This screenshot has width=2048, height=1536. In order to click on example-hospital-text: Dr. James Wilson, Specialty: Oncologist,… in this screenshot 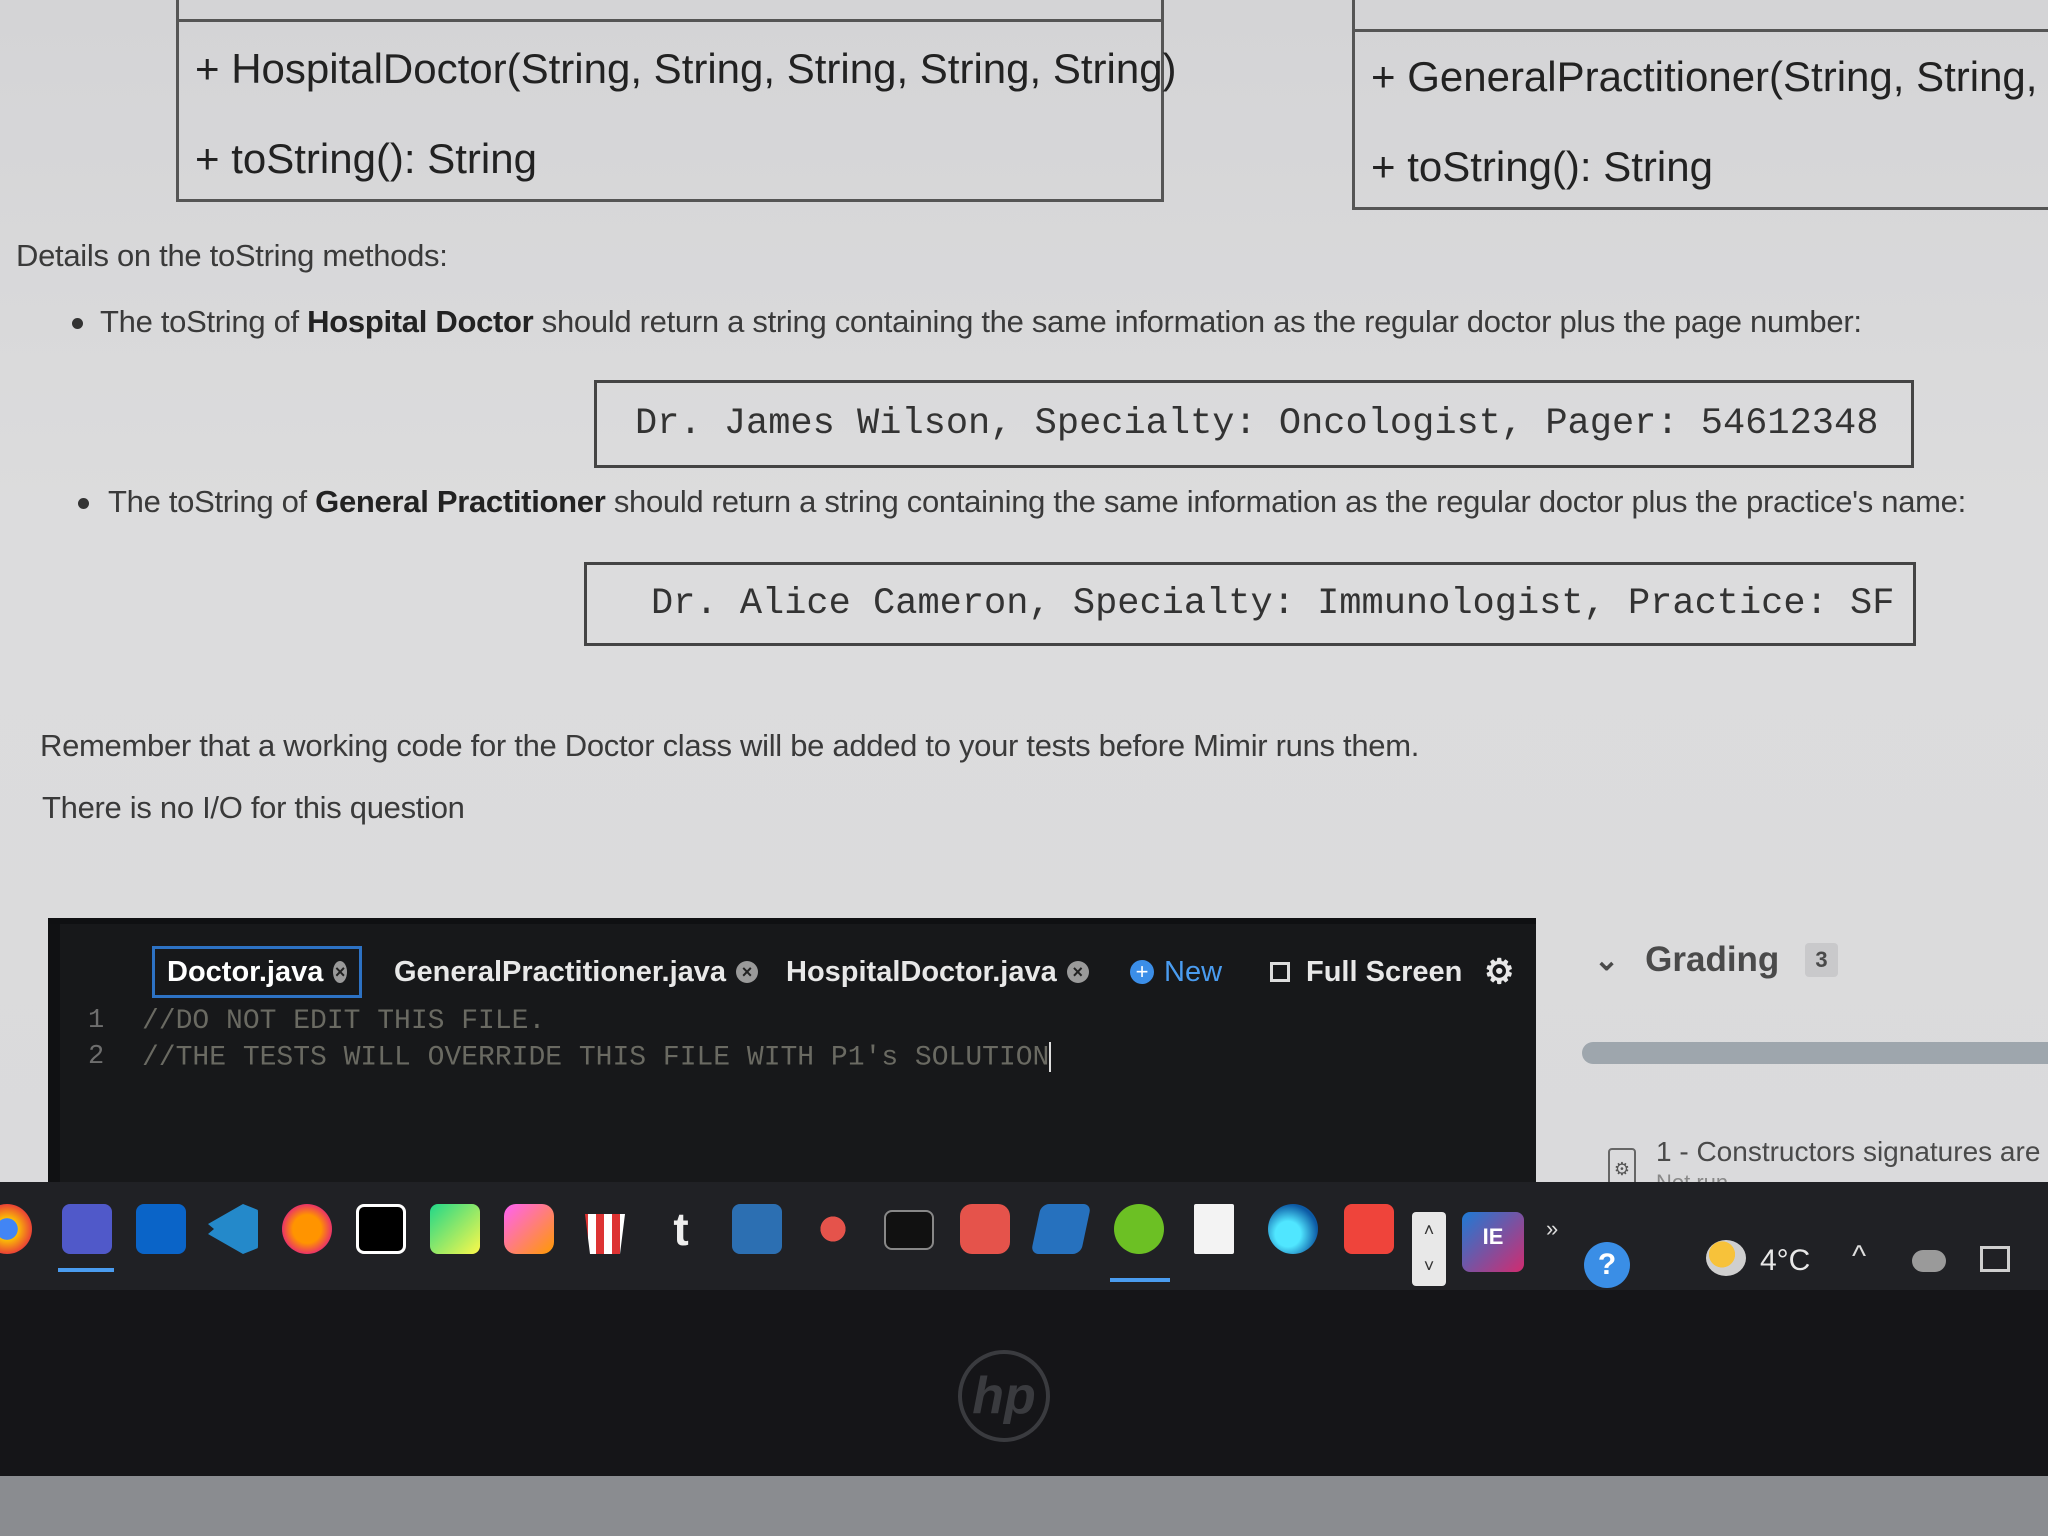, I will do `click(1257, 424)`.